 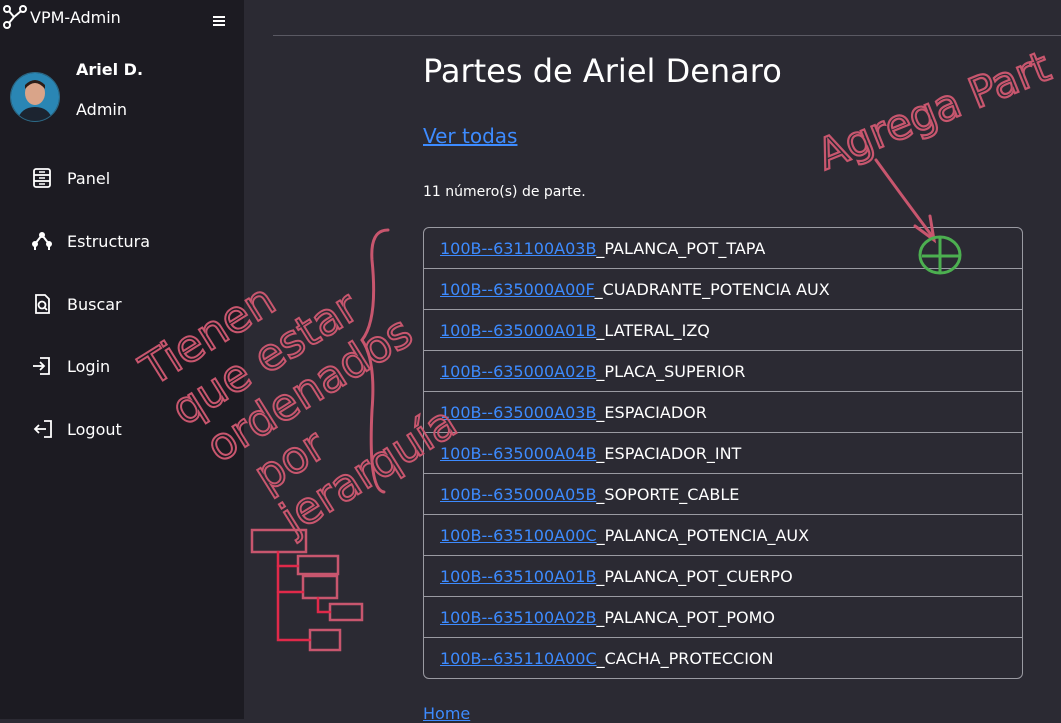 I want to click on list-item: 100B--635000A04B _ESPACIADOR_INT, so click(x=723, y=453).